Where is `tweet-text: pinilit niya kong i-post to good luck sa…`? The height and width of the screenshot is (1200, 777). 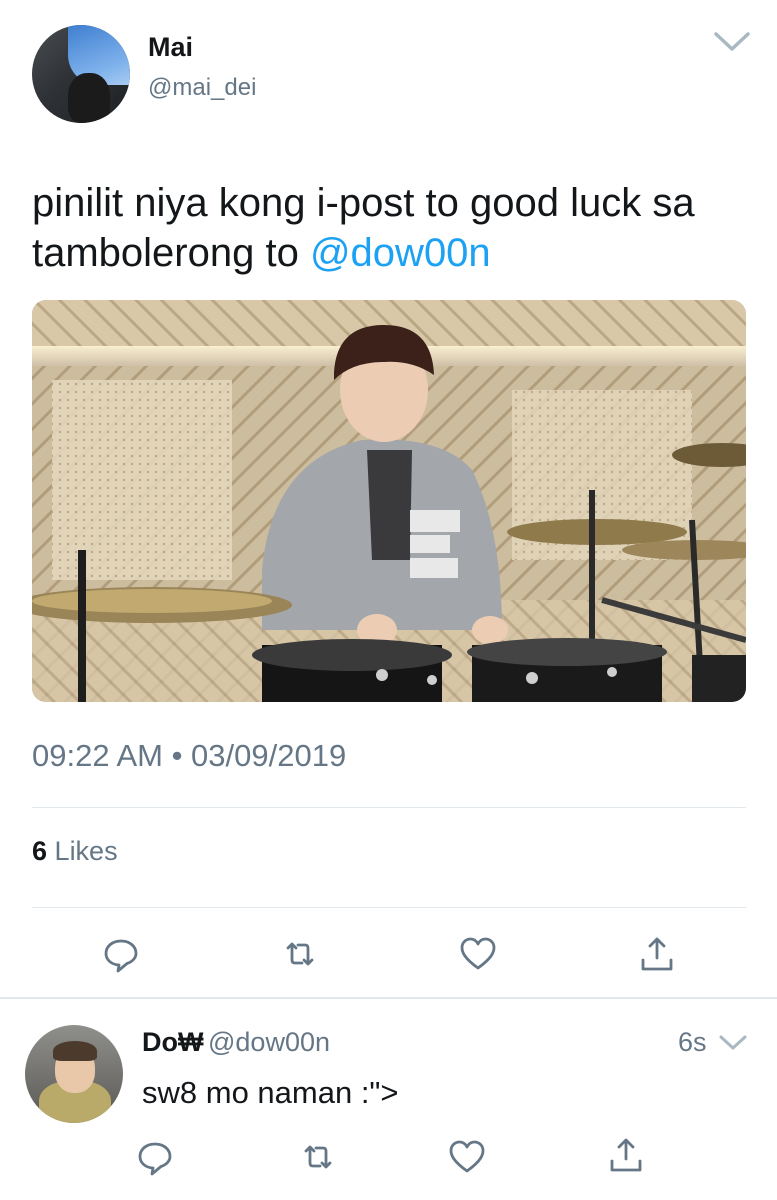 tweet-text: pinilit niya kong i-post to good luck sa… is located at coordinates (387, 228).